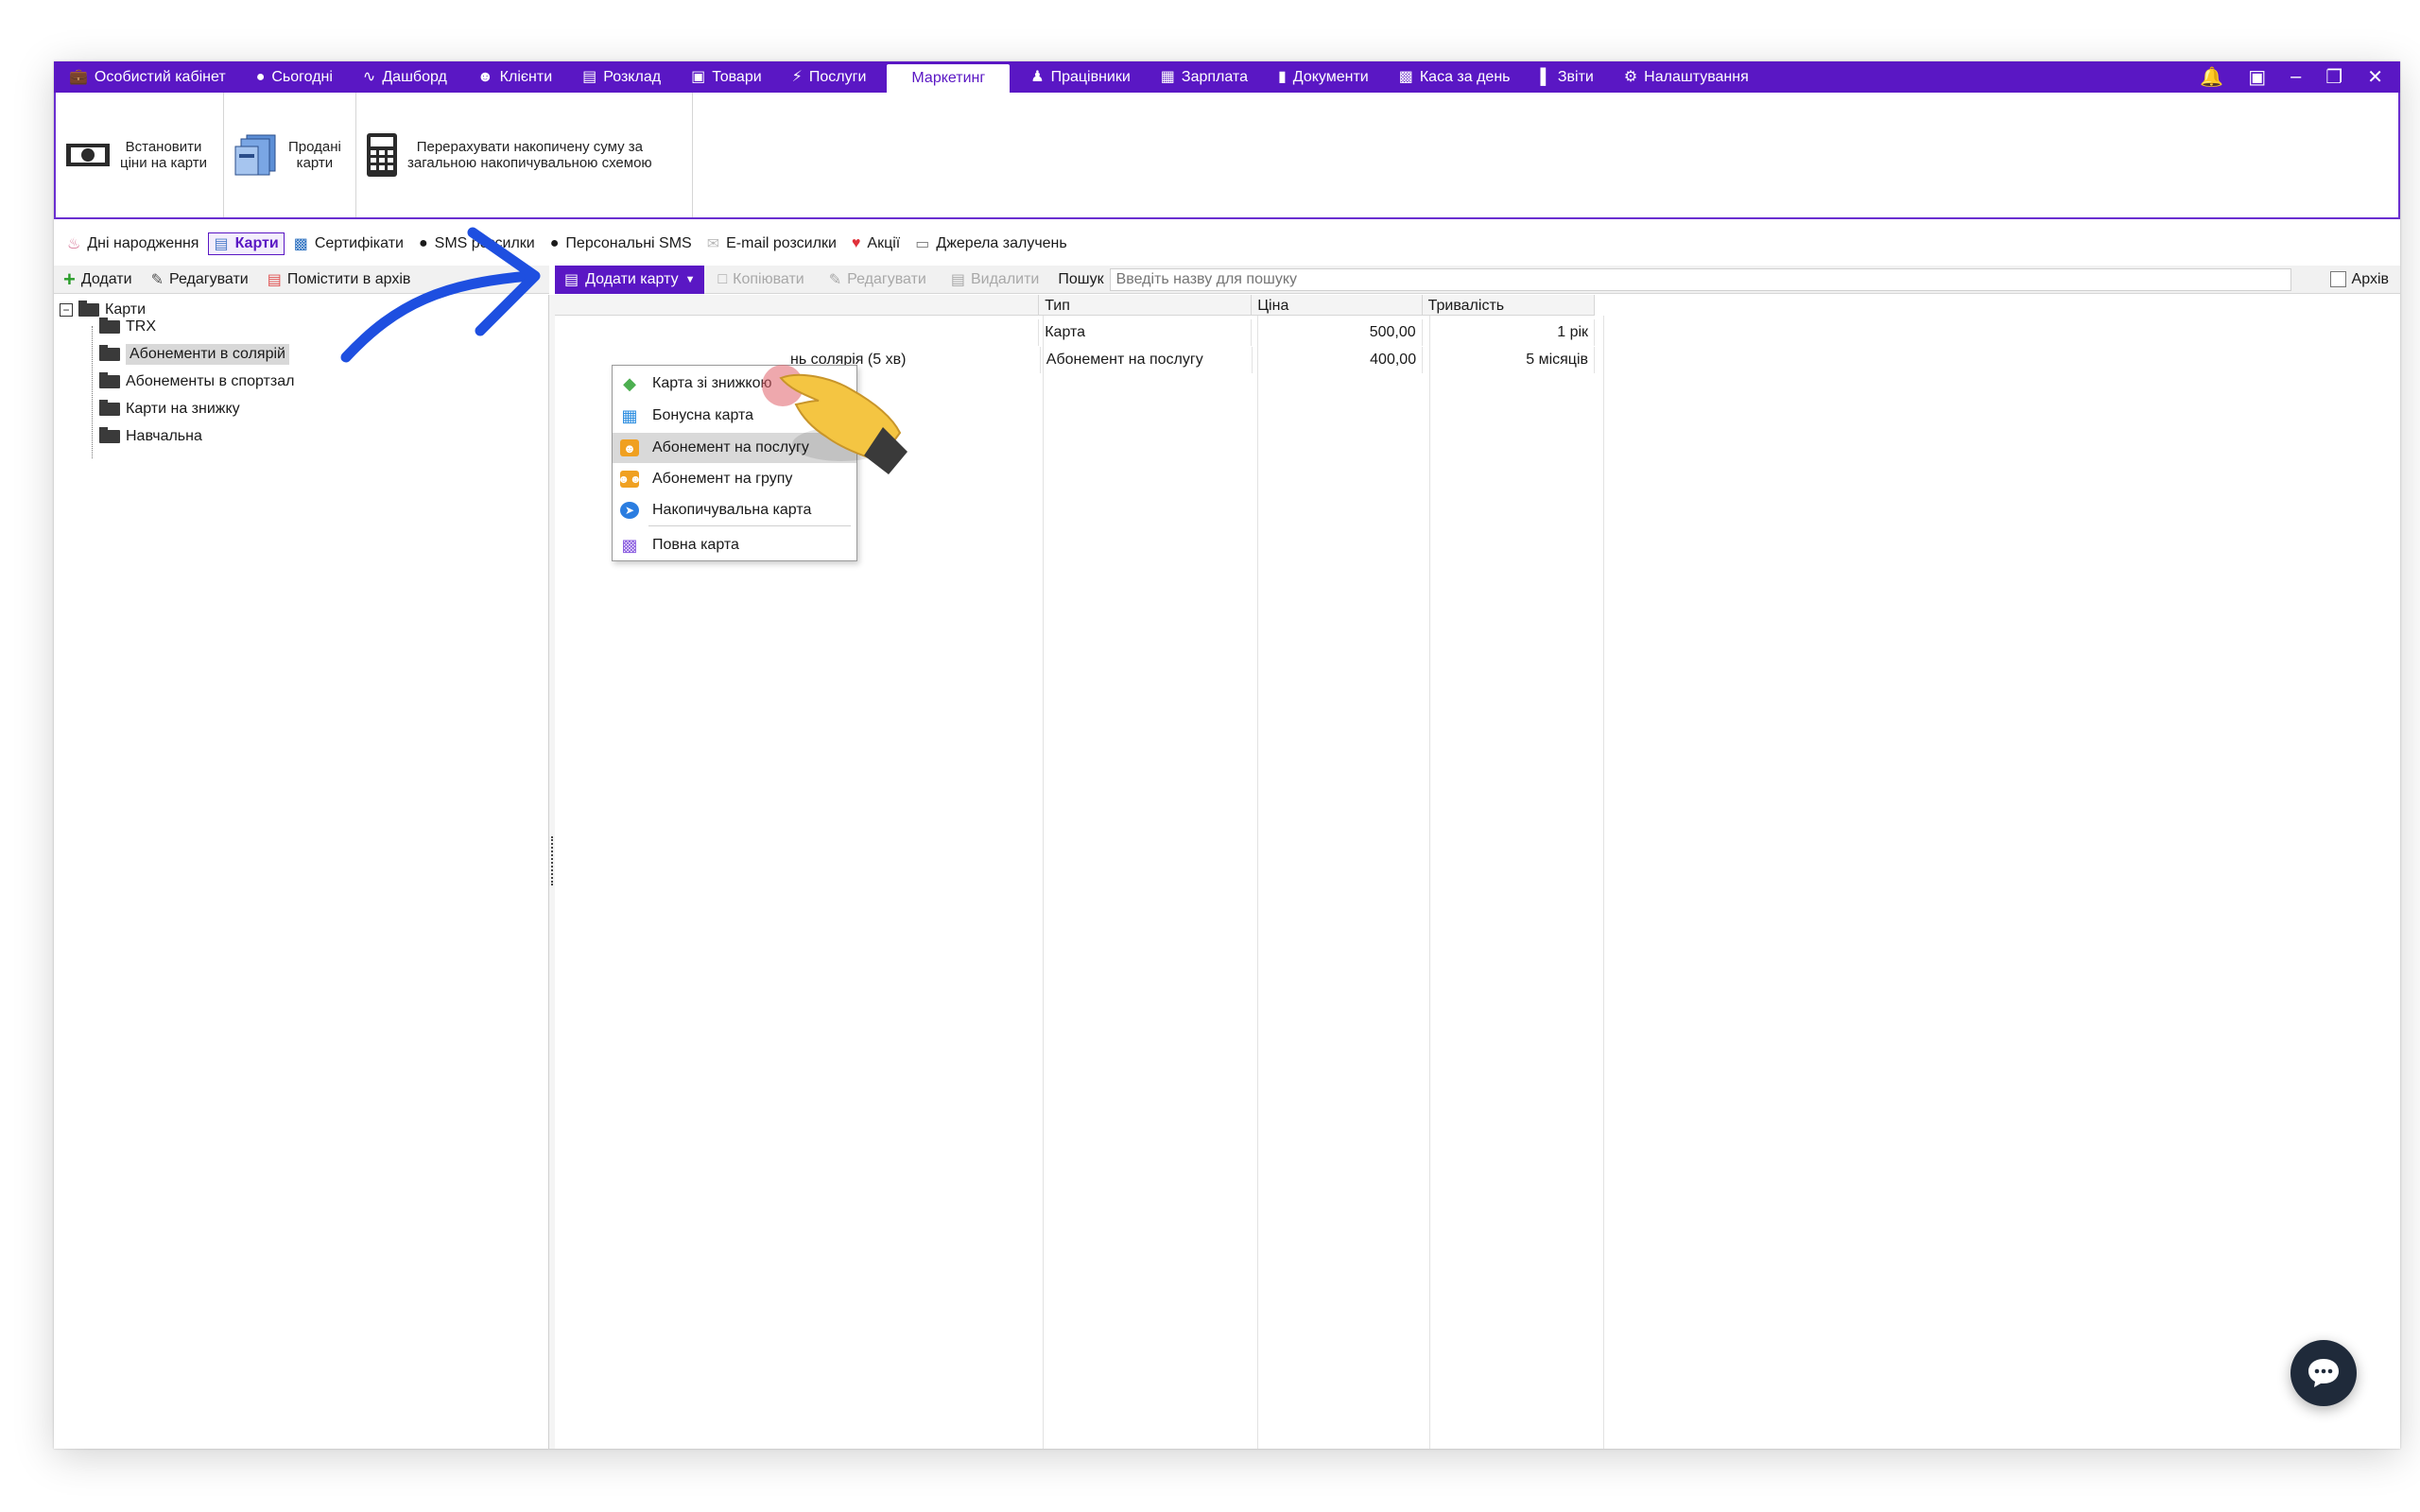 The image size is (2420, 1512). Describe the element at coordinates (1146, 305) in the screenshot. I see `column-header-type: Тип` at that location.